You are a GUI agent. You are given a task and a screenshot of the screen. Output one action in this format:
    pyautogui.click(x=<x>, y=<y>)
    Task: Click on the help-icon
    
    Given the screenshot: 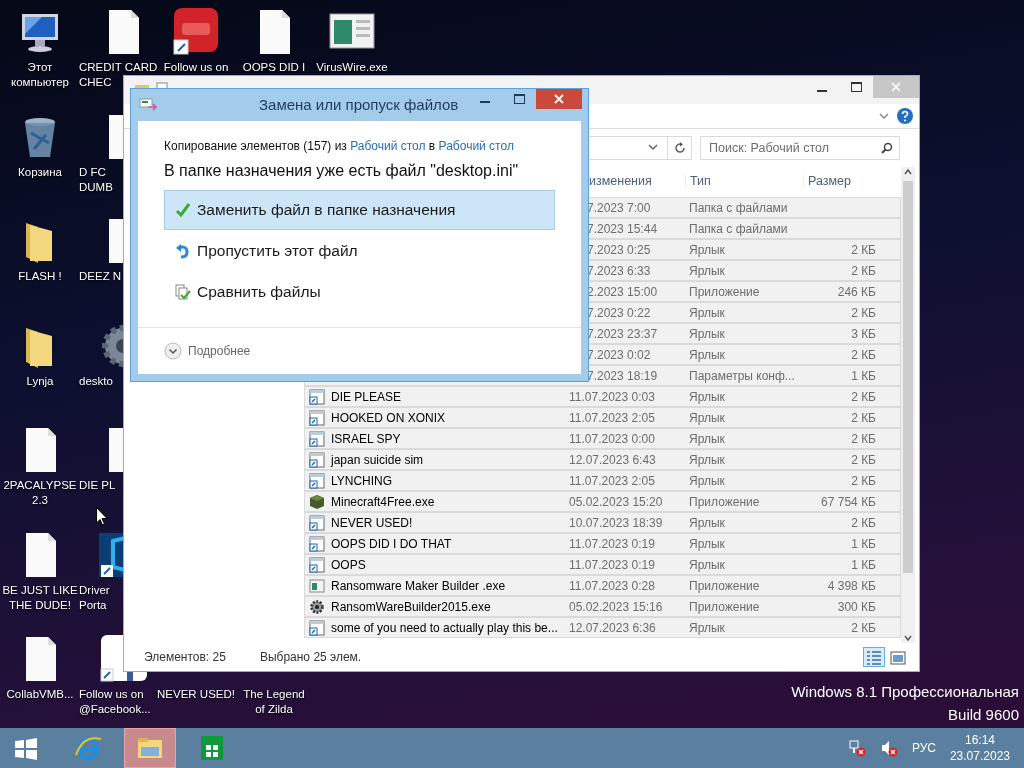 What is the action you would take?
    pyautogui.click(x=905, y=116)
    